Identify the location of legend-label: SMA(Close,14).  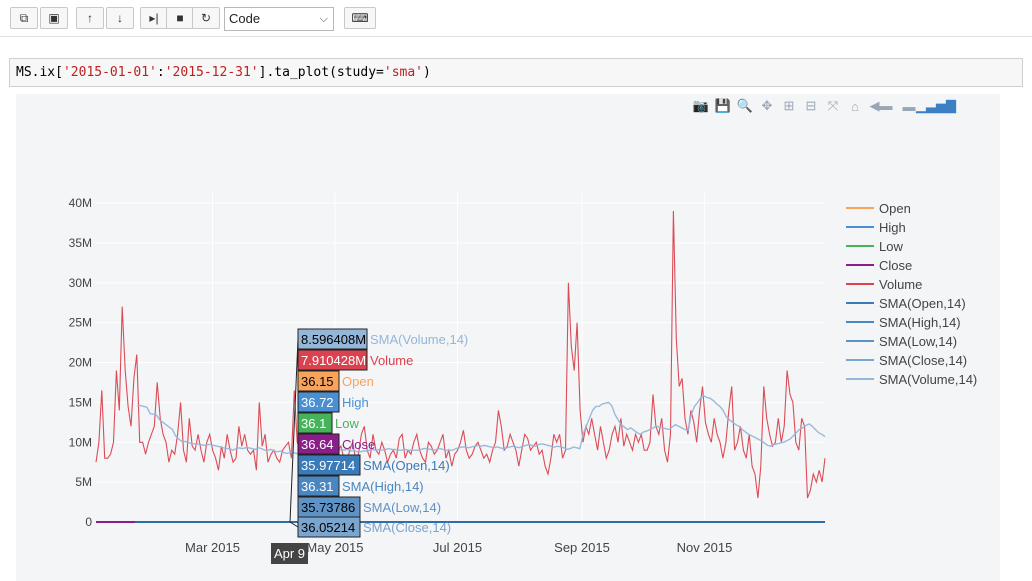
(923, 360).